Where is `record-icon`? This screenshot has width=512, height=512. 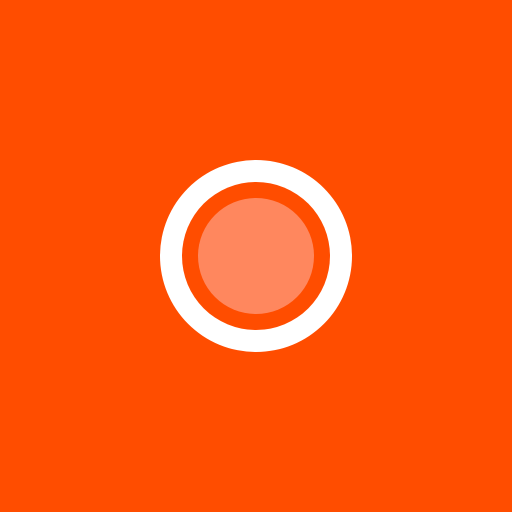 record-icon is located at coordinates (256, 256).